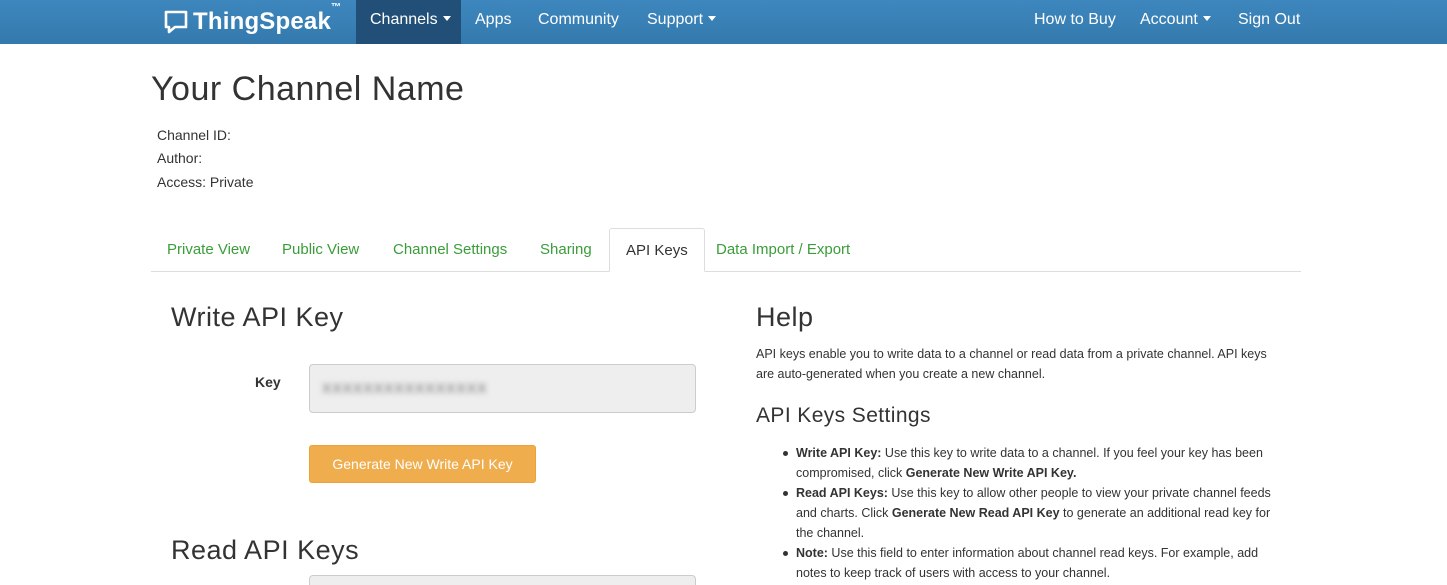  I want to click on key-label: Key, so click(268, 382).